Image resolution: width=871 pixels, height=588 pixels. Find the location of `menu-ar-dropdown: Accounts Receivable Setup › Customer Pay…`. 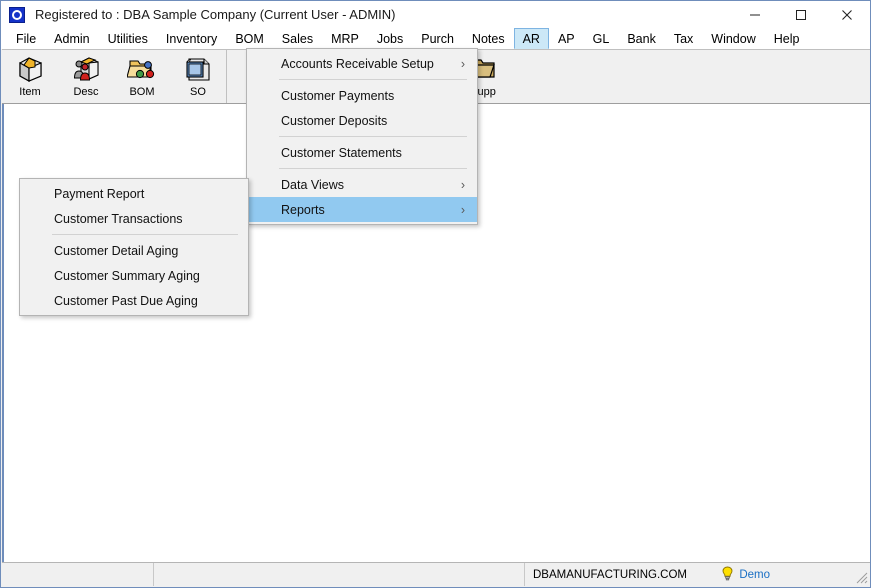

menu-ar-dropdown: Accounts Receivable Setup › Customer Pay… is located at coordinates (362, 136).